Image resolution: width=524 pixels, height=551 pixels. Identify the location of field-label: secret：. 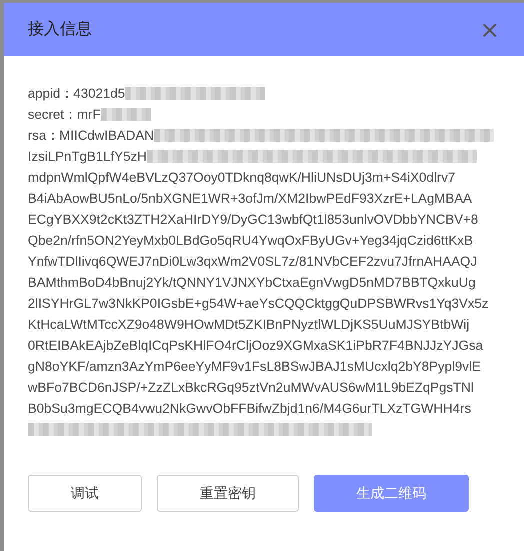
(53, 115).